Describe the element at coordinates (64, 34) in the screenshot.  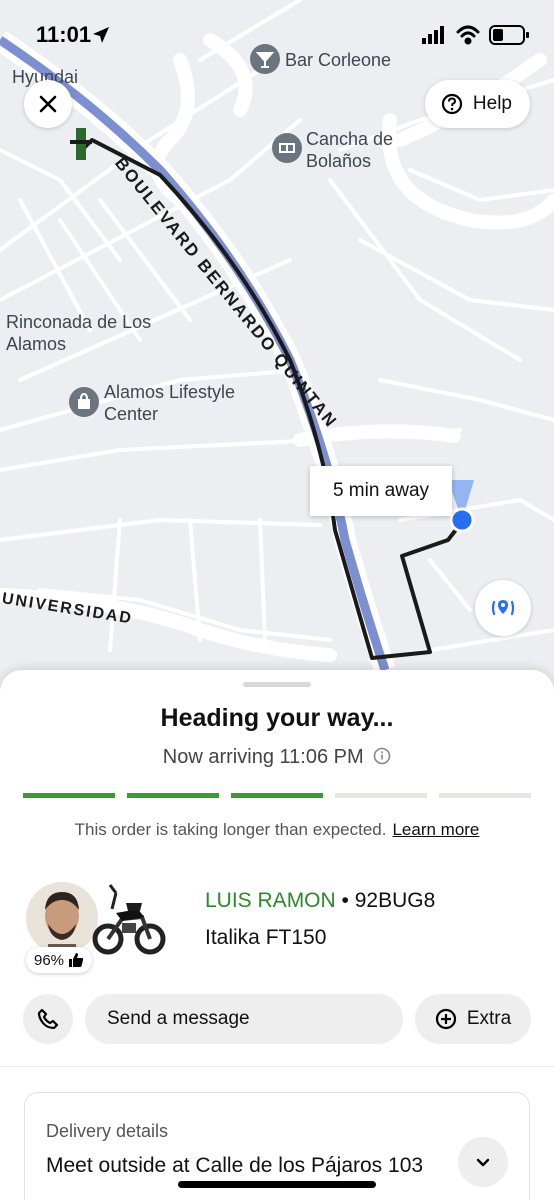
I see `status-time: 11:01` at that location.